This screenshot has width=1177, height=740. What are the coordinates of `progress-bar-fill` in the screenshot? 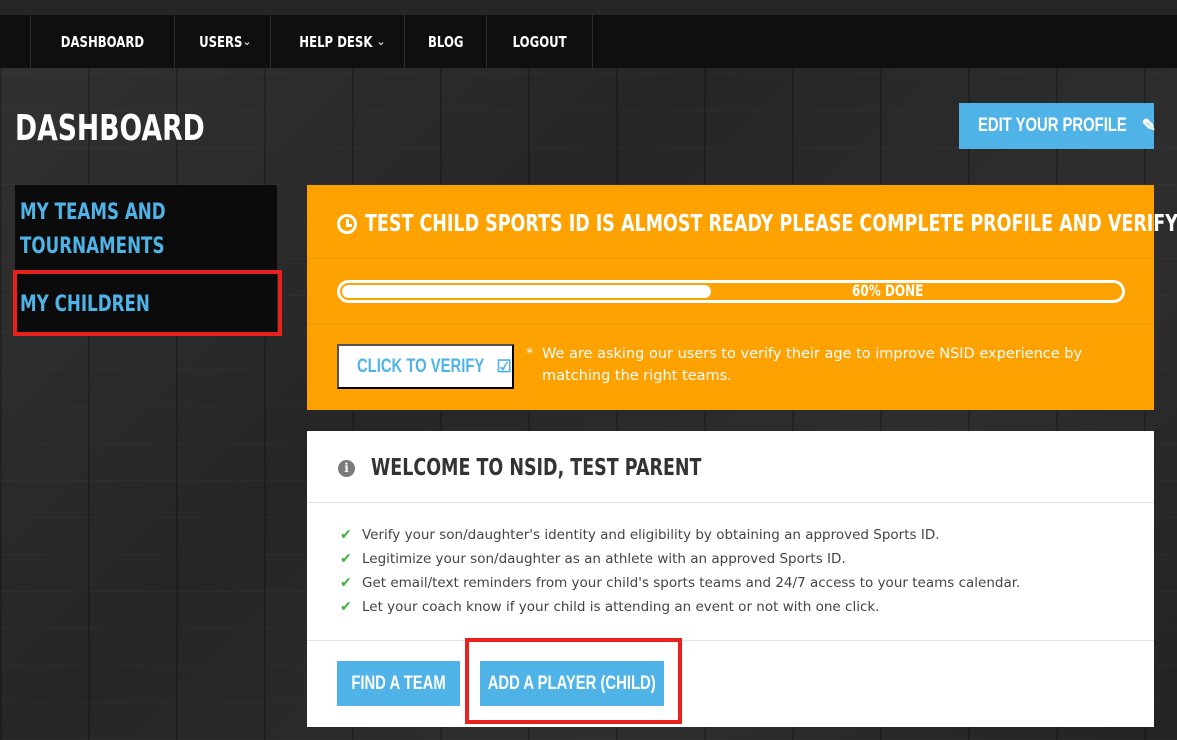 It's located at (526, 291).